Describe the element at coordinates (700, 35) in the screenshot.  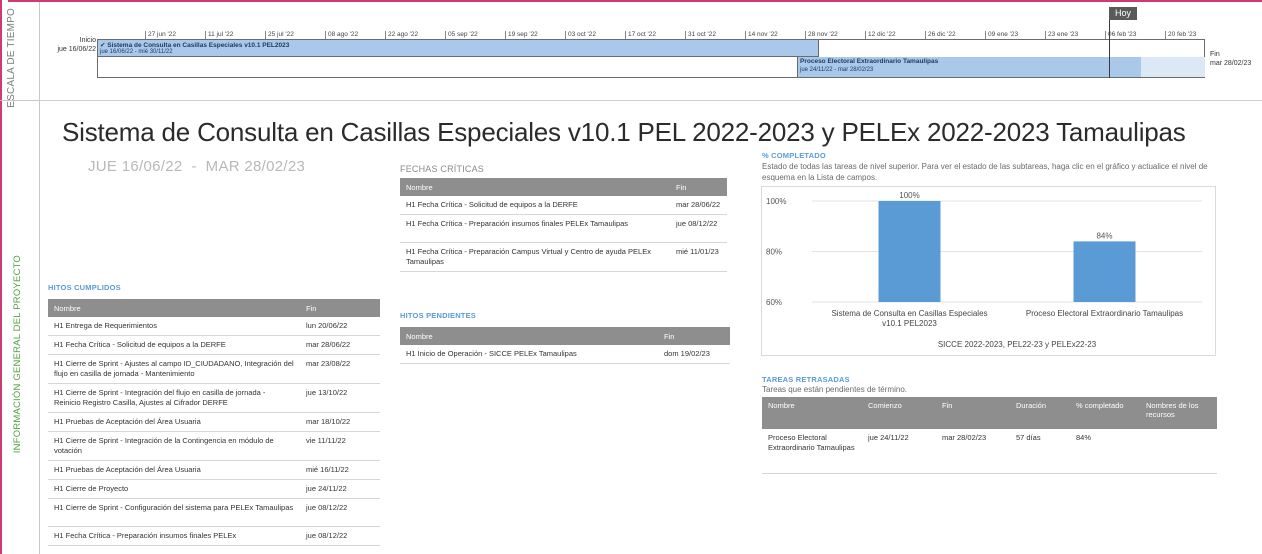
I see `timeline-tick: 31 oct '22` at that location.